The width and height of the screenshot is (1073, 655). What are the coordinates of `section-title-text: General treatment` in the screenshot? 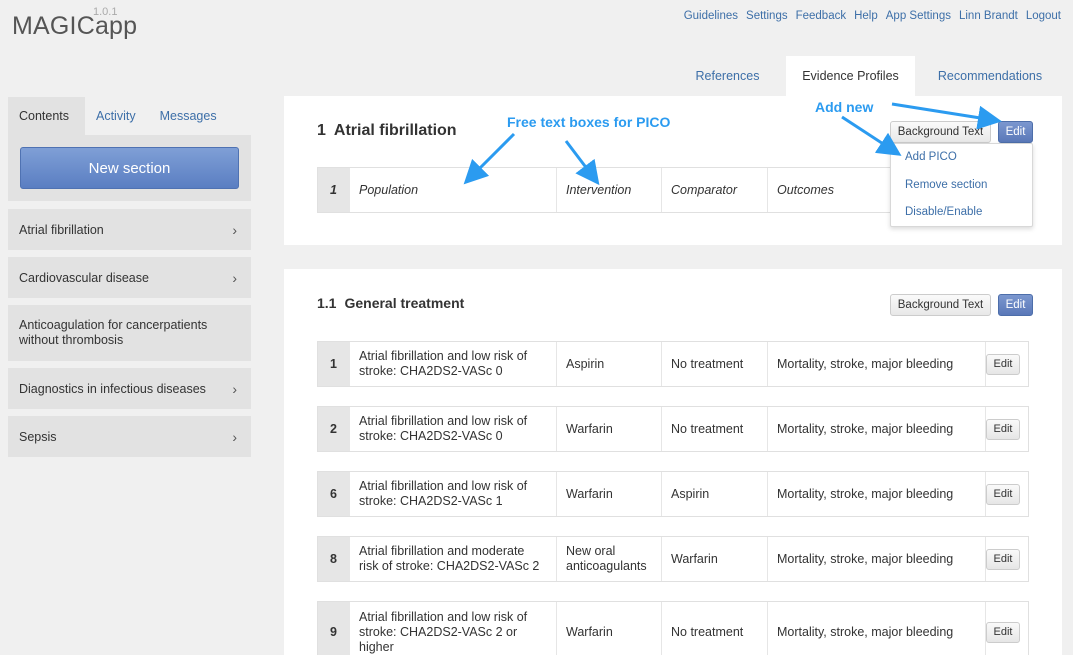 It's located at (404, 303).